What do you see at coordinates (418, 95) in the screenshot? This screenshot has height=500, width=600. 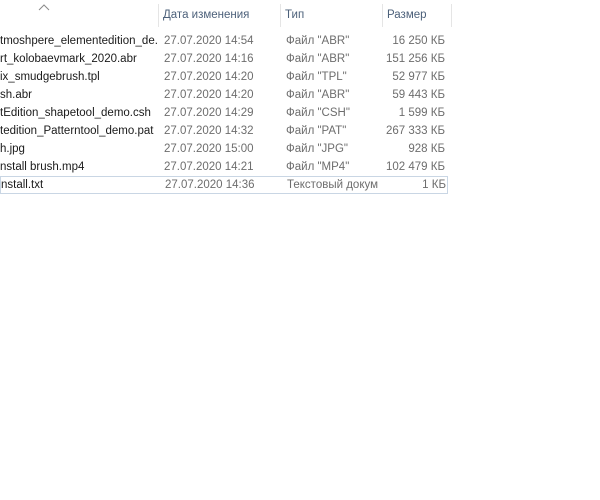 I see `file-size: 59 443 КБ` at bounding box center [418, 95].